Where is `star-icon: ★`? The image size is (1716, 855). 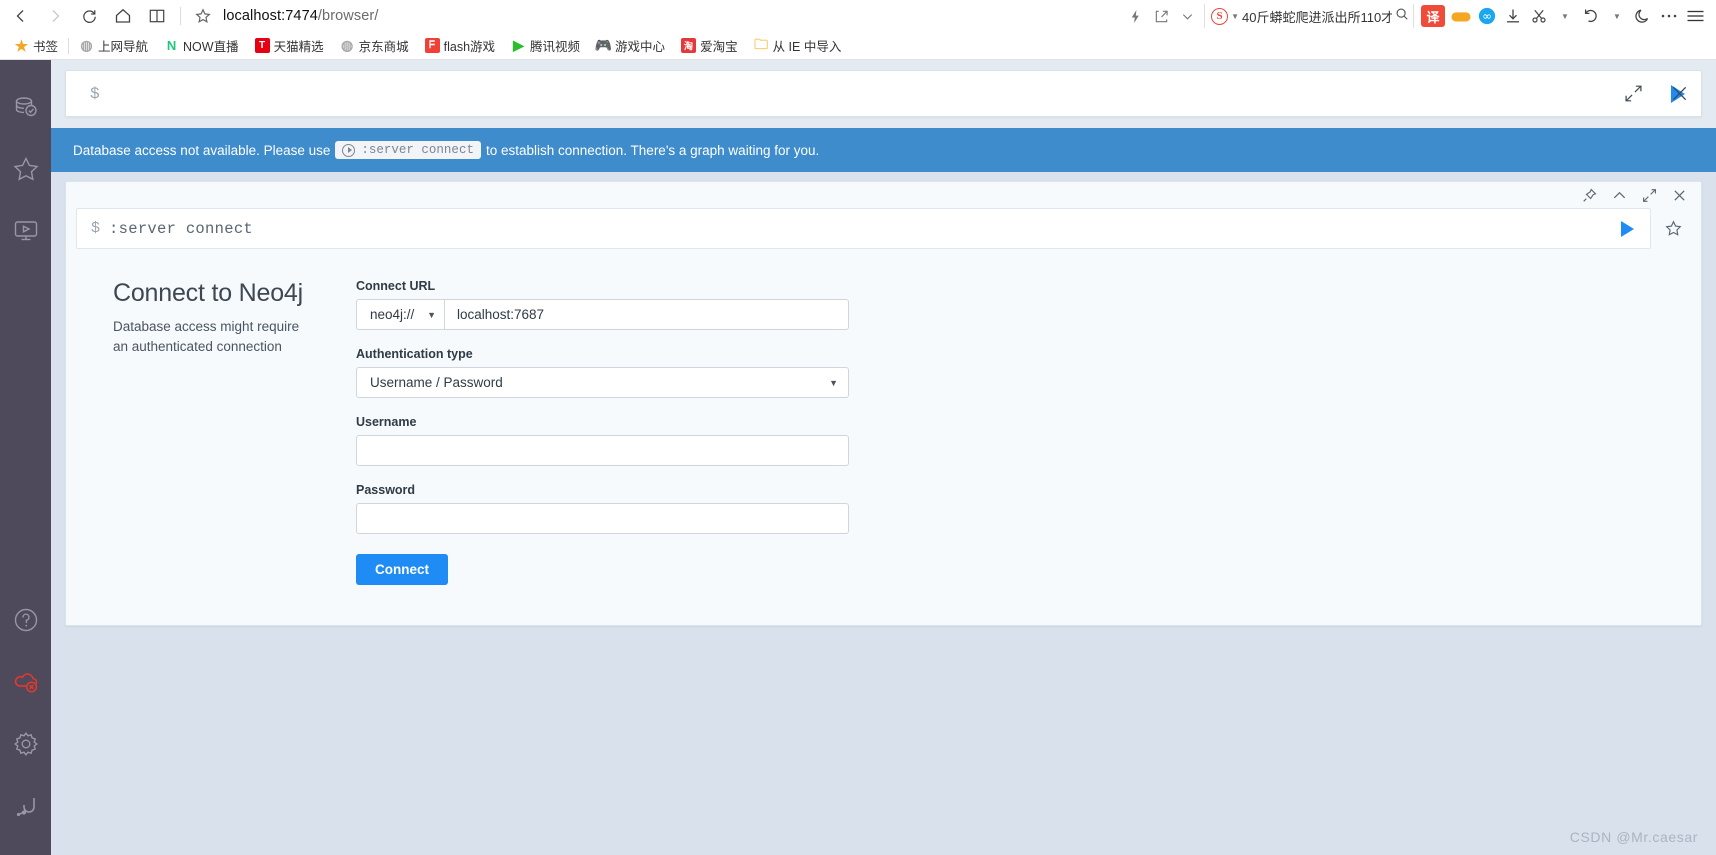
star-icon: ★ is located at coordinates (21, 46).